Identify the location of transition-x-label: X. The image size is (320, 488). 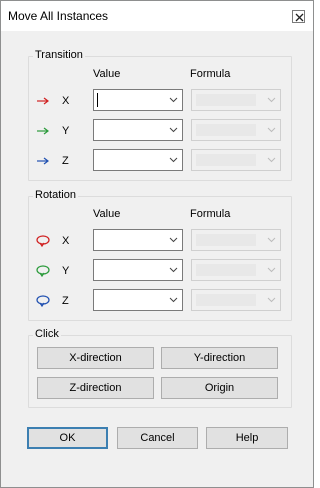
(66, 101).